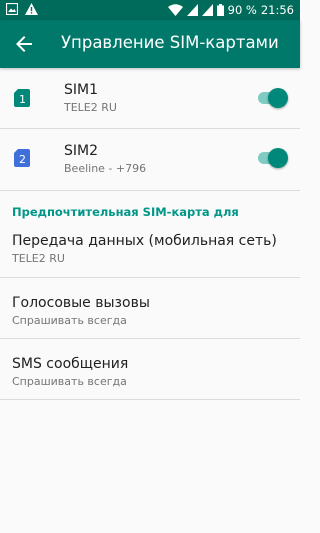 The height and width of the screenshot is (533, 320). I want to click on status-right: 90 % 21:56, so click(230, 10).